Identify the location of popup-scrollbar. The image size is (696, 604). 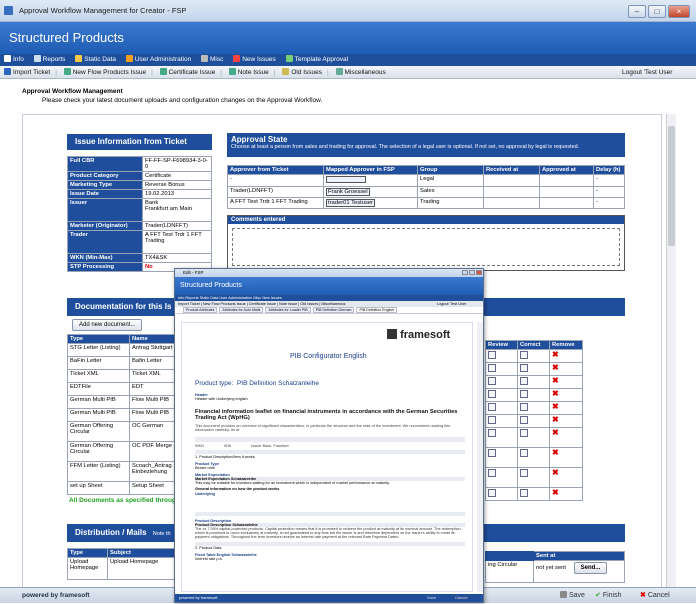
(480, 457).